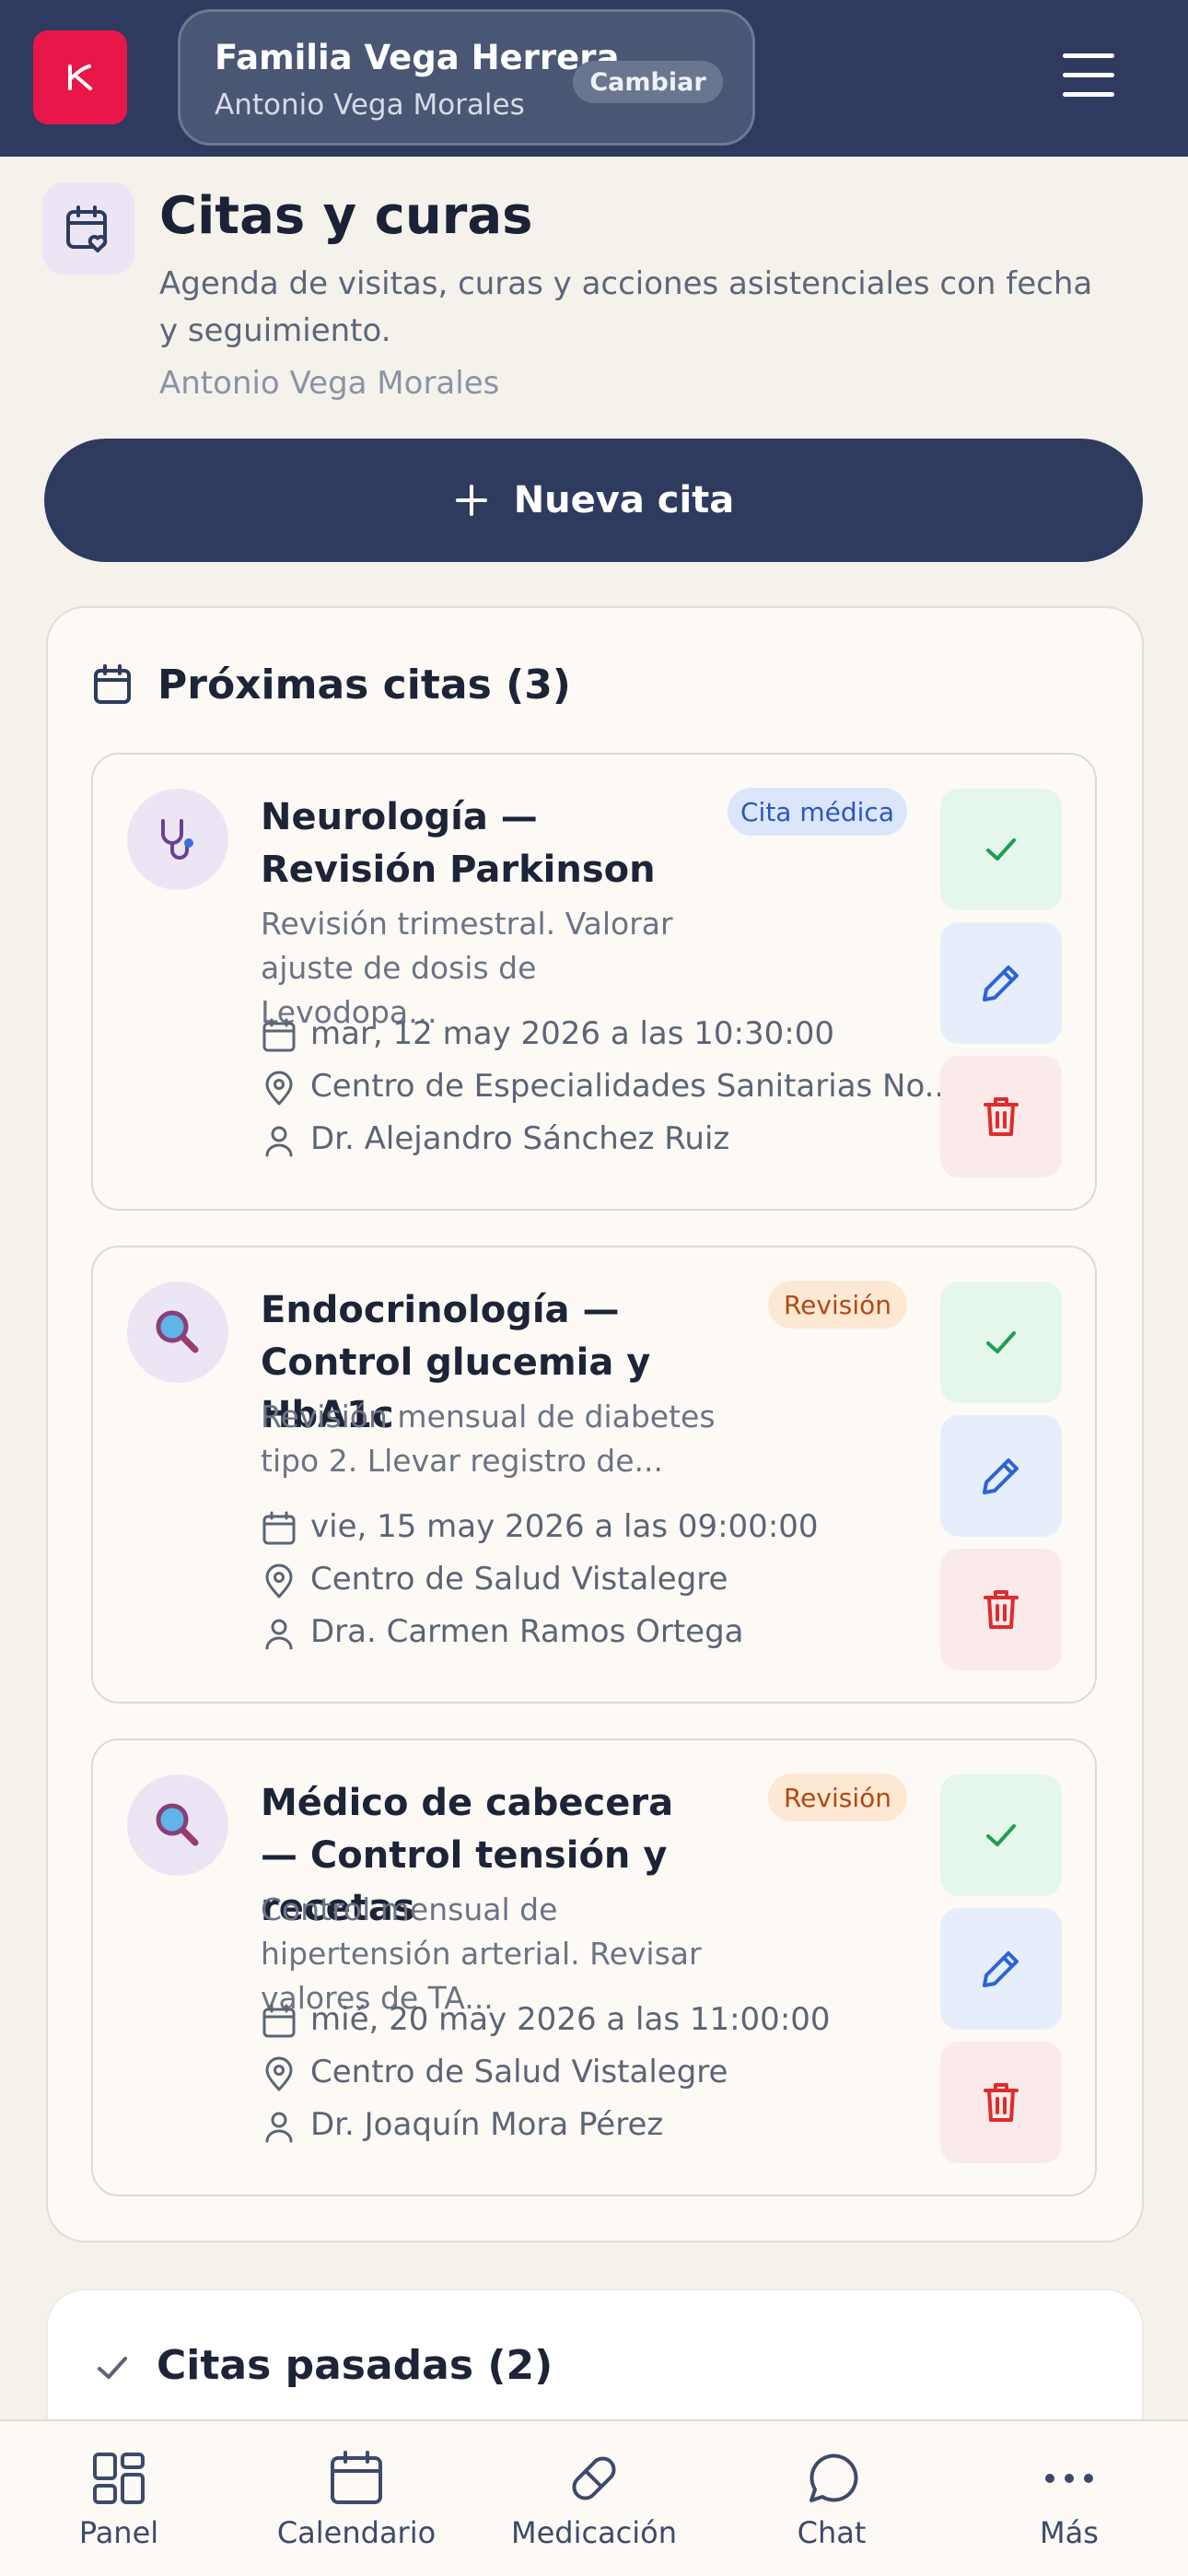 The width and height of the screenshot is (1188, 2576). I want to click on nav-item-calendario: Calendario, so click(356, 2498).